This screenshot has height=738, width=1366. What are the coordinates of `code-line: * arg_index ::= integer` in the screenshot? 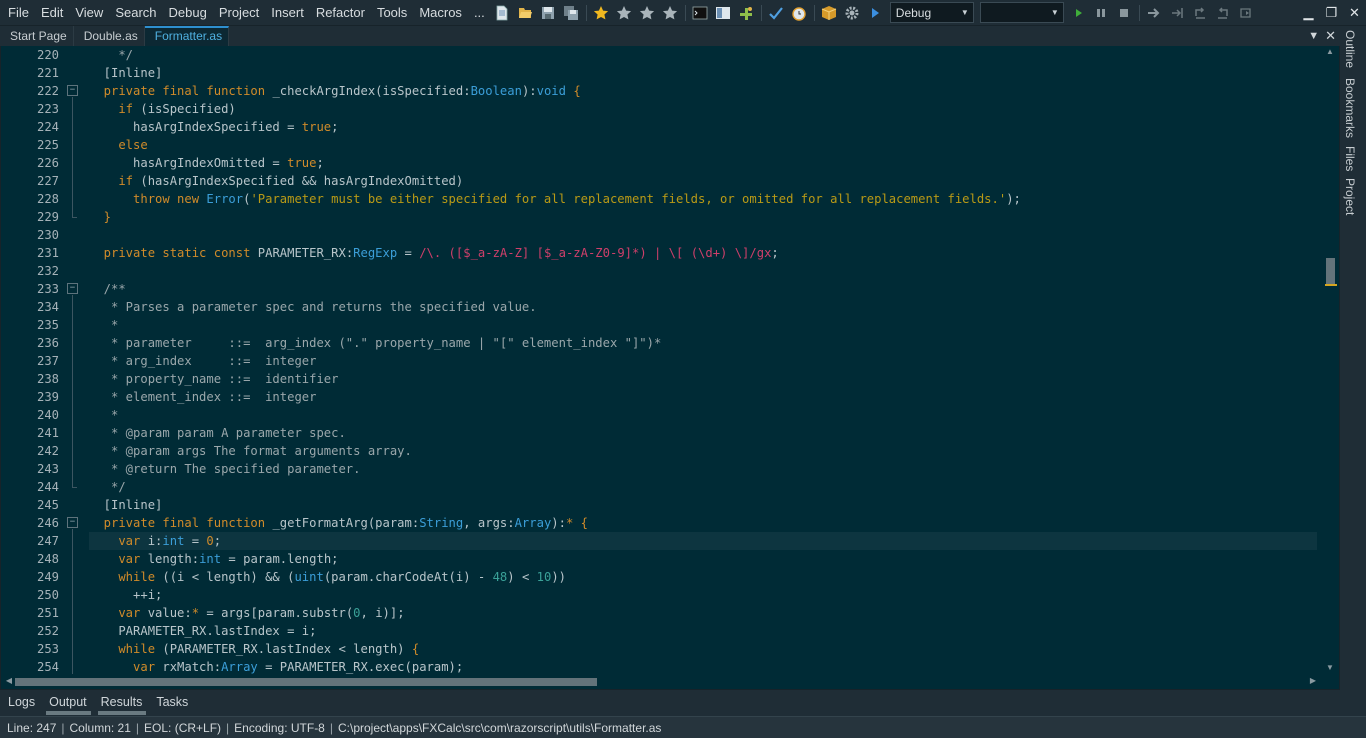 It's located at (703, 361).